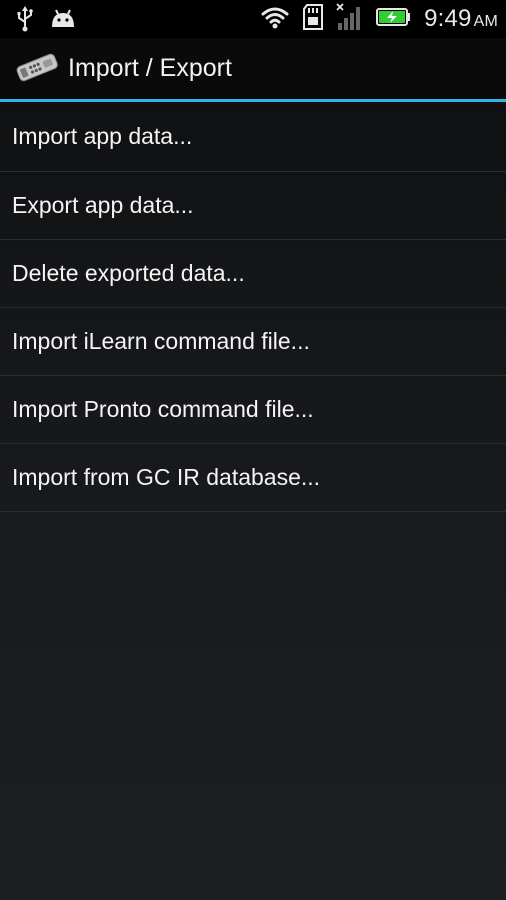  What do you see at coordinates (313, 19) in the screenshot?
I see `sd-card-icon` at bounding box center [313, 19].